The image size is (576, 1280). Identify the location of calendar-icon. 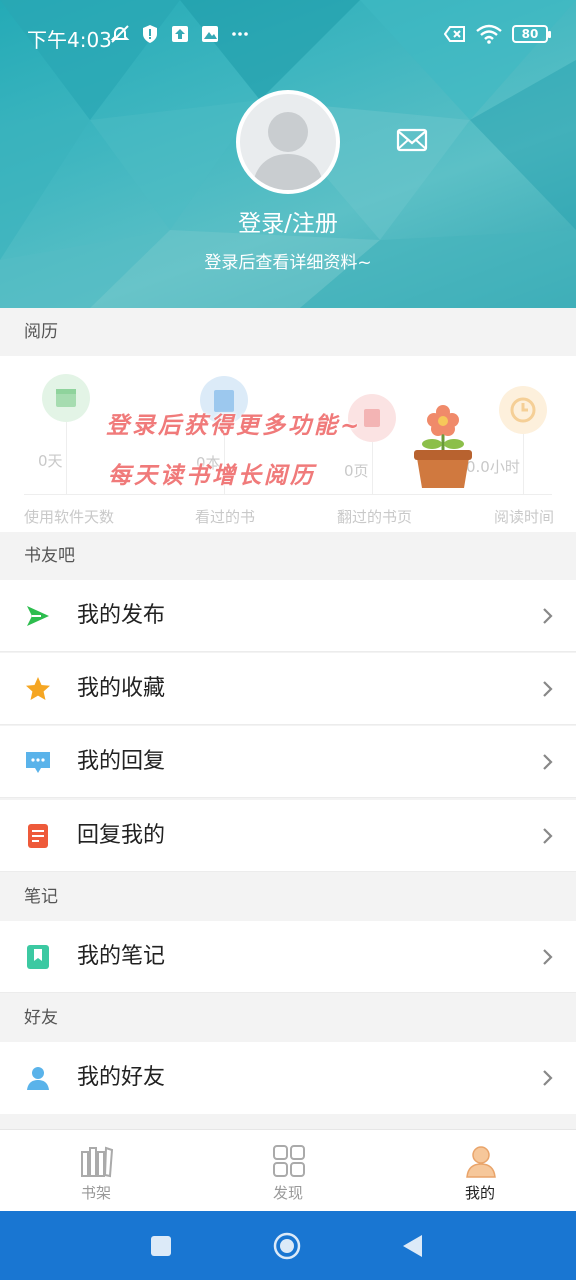
(66, 398).